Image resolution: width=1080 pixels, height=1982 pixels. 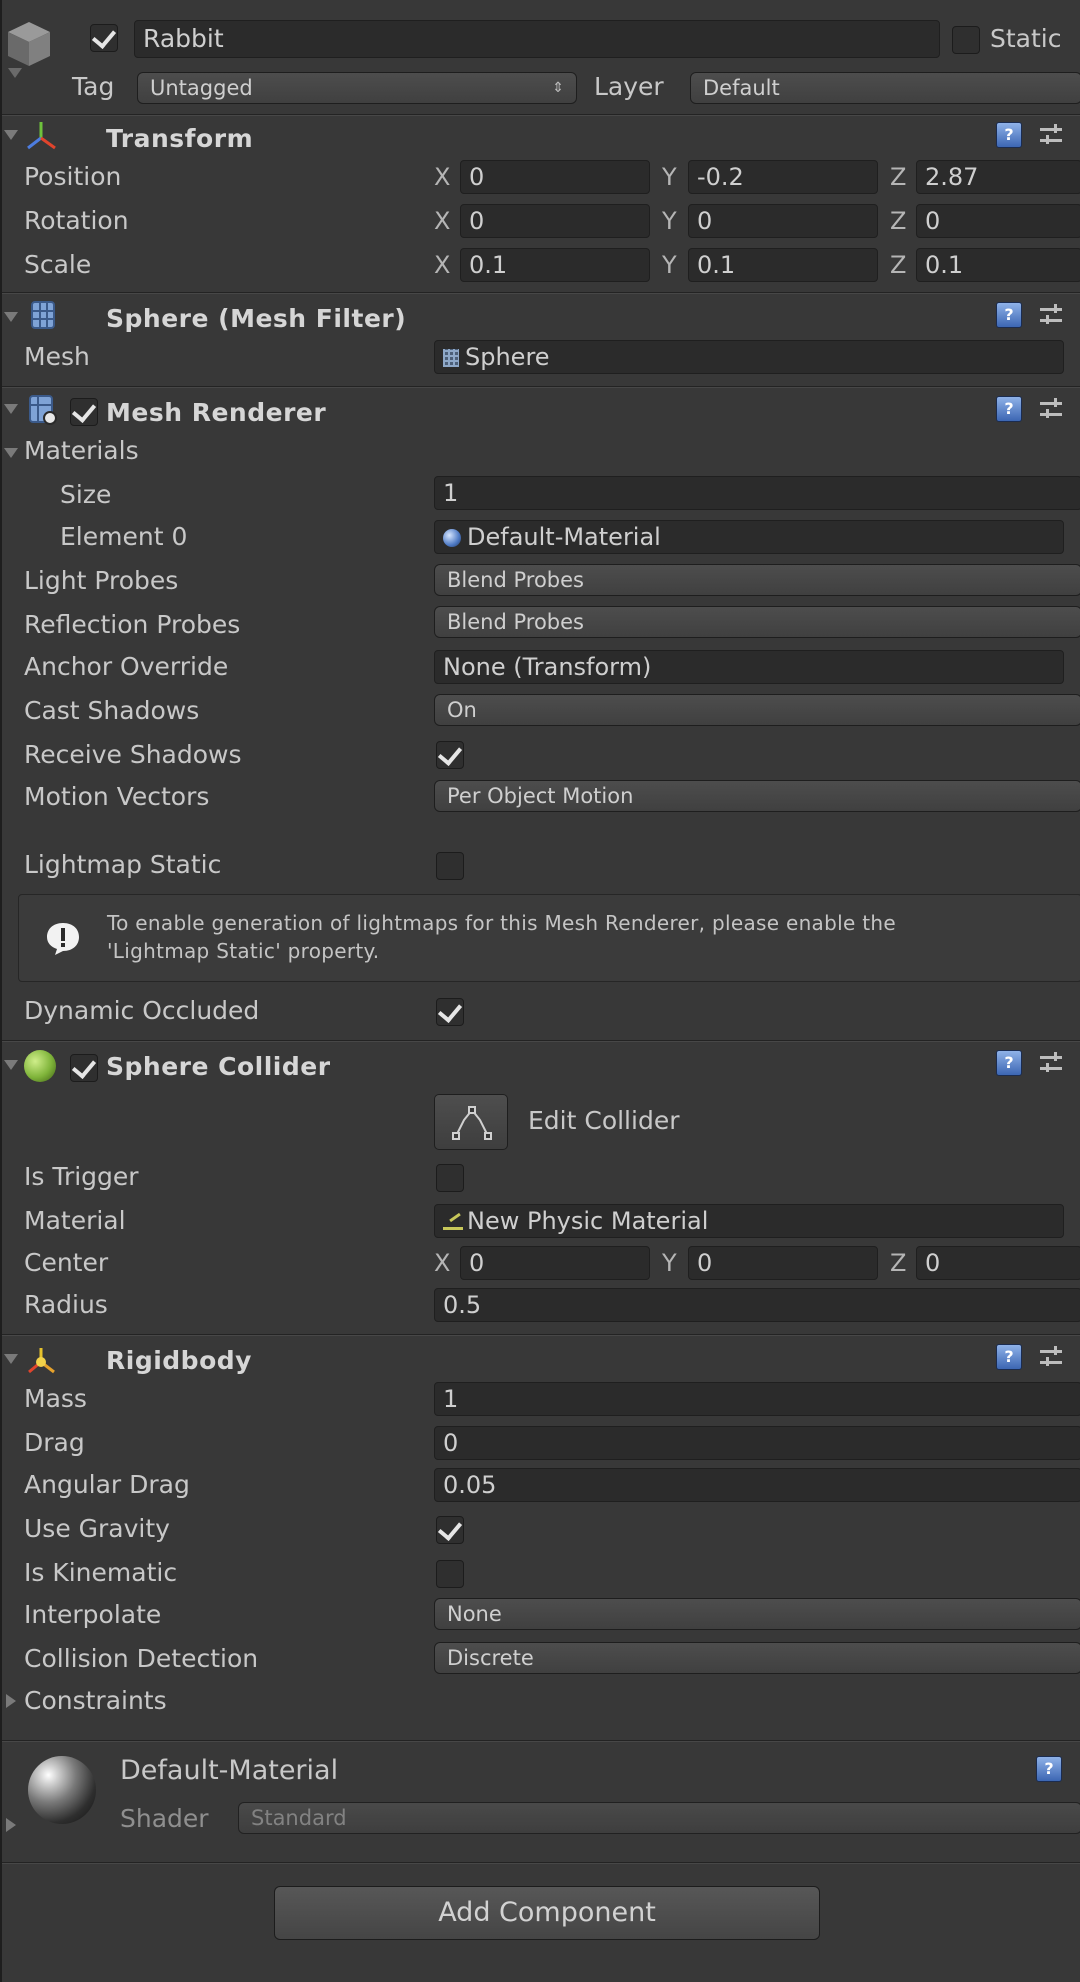 I want to click on transform-fold-icon, so click(x=11, y=135).